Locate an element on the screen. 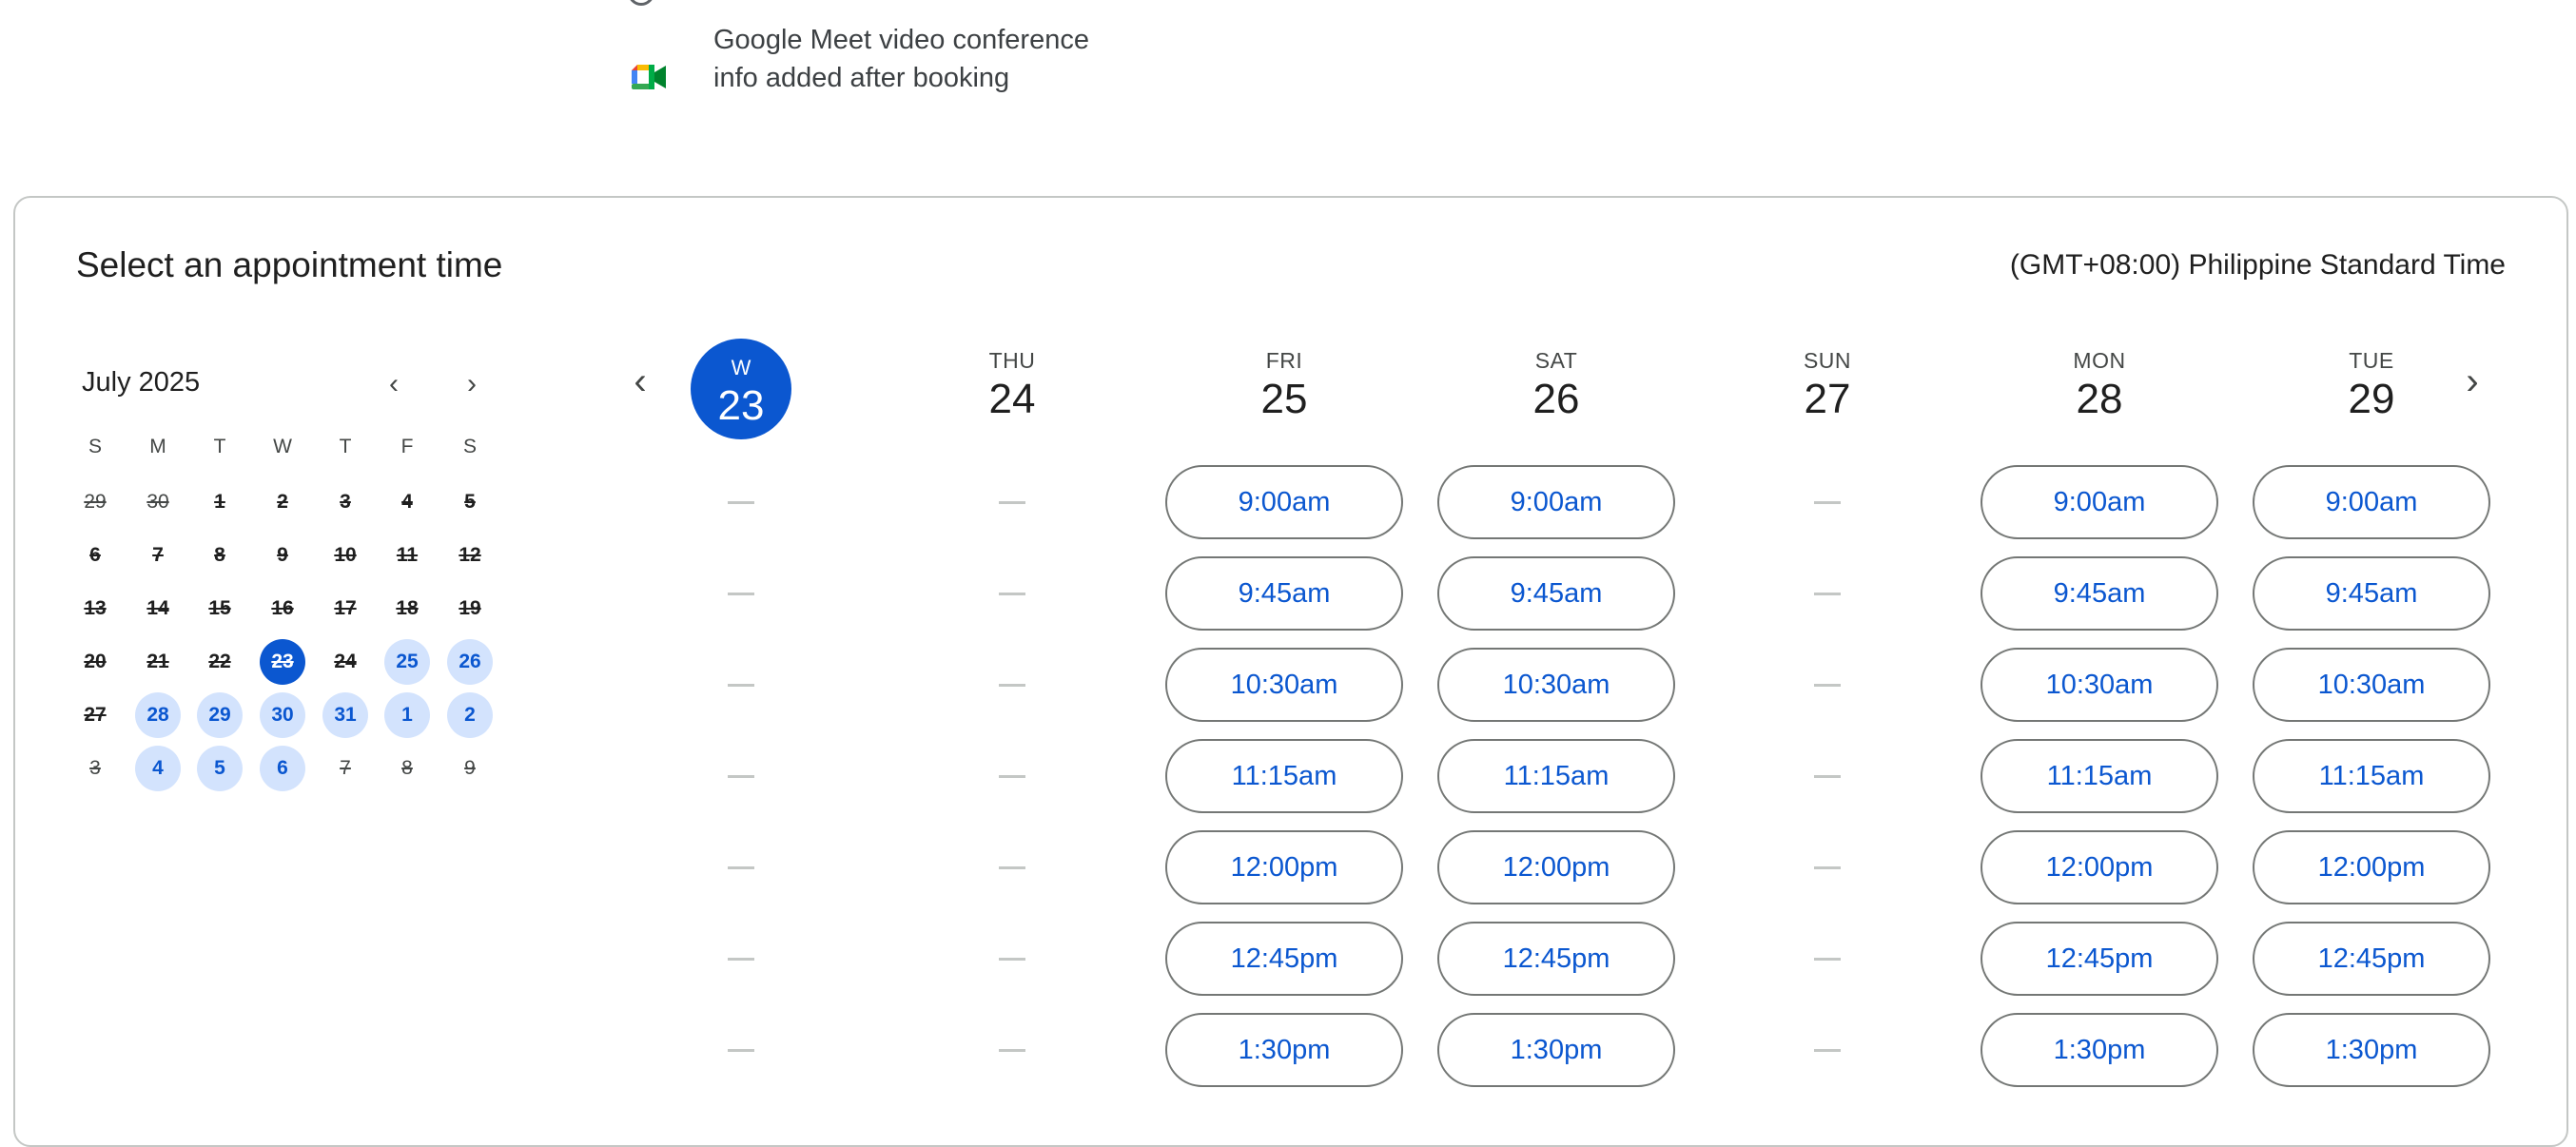  mini-calendar-day: 10 is located at coordinates (346, 555).